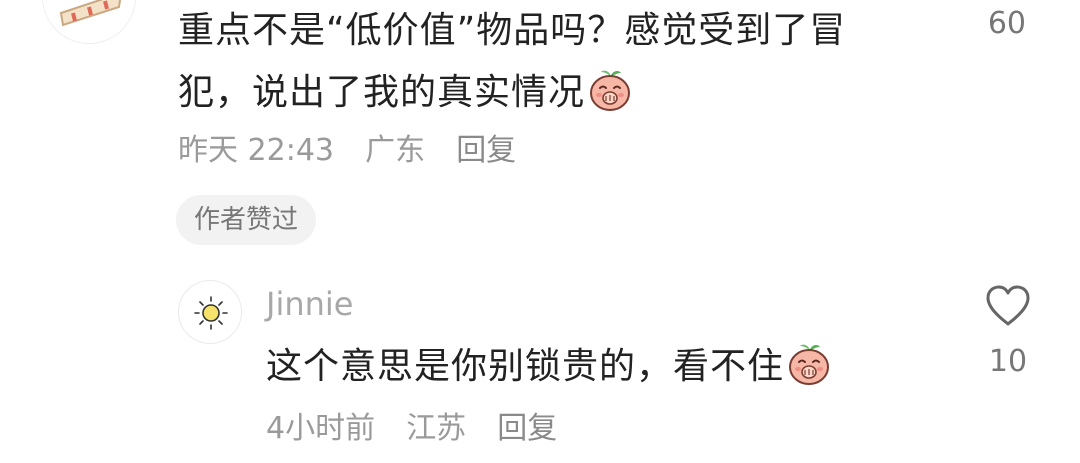 This screenshot has height=463, width=1080. What do you see at coordinates (347, 151) in the screenshot?
I see `comment-meta: 昨天 22:43 广东 回复` at bounding box center [347, 151].